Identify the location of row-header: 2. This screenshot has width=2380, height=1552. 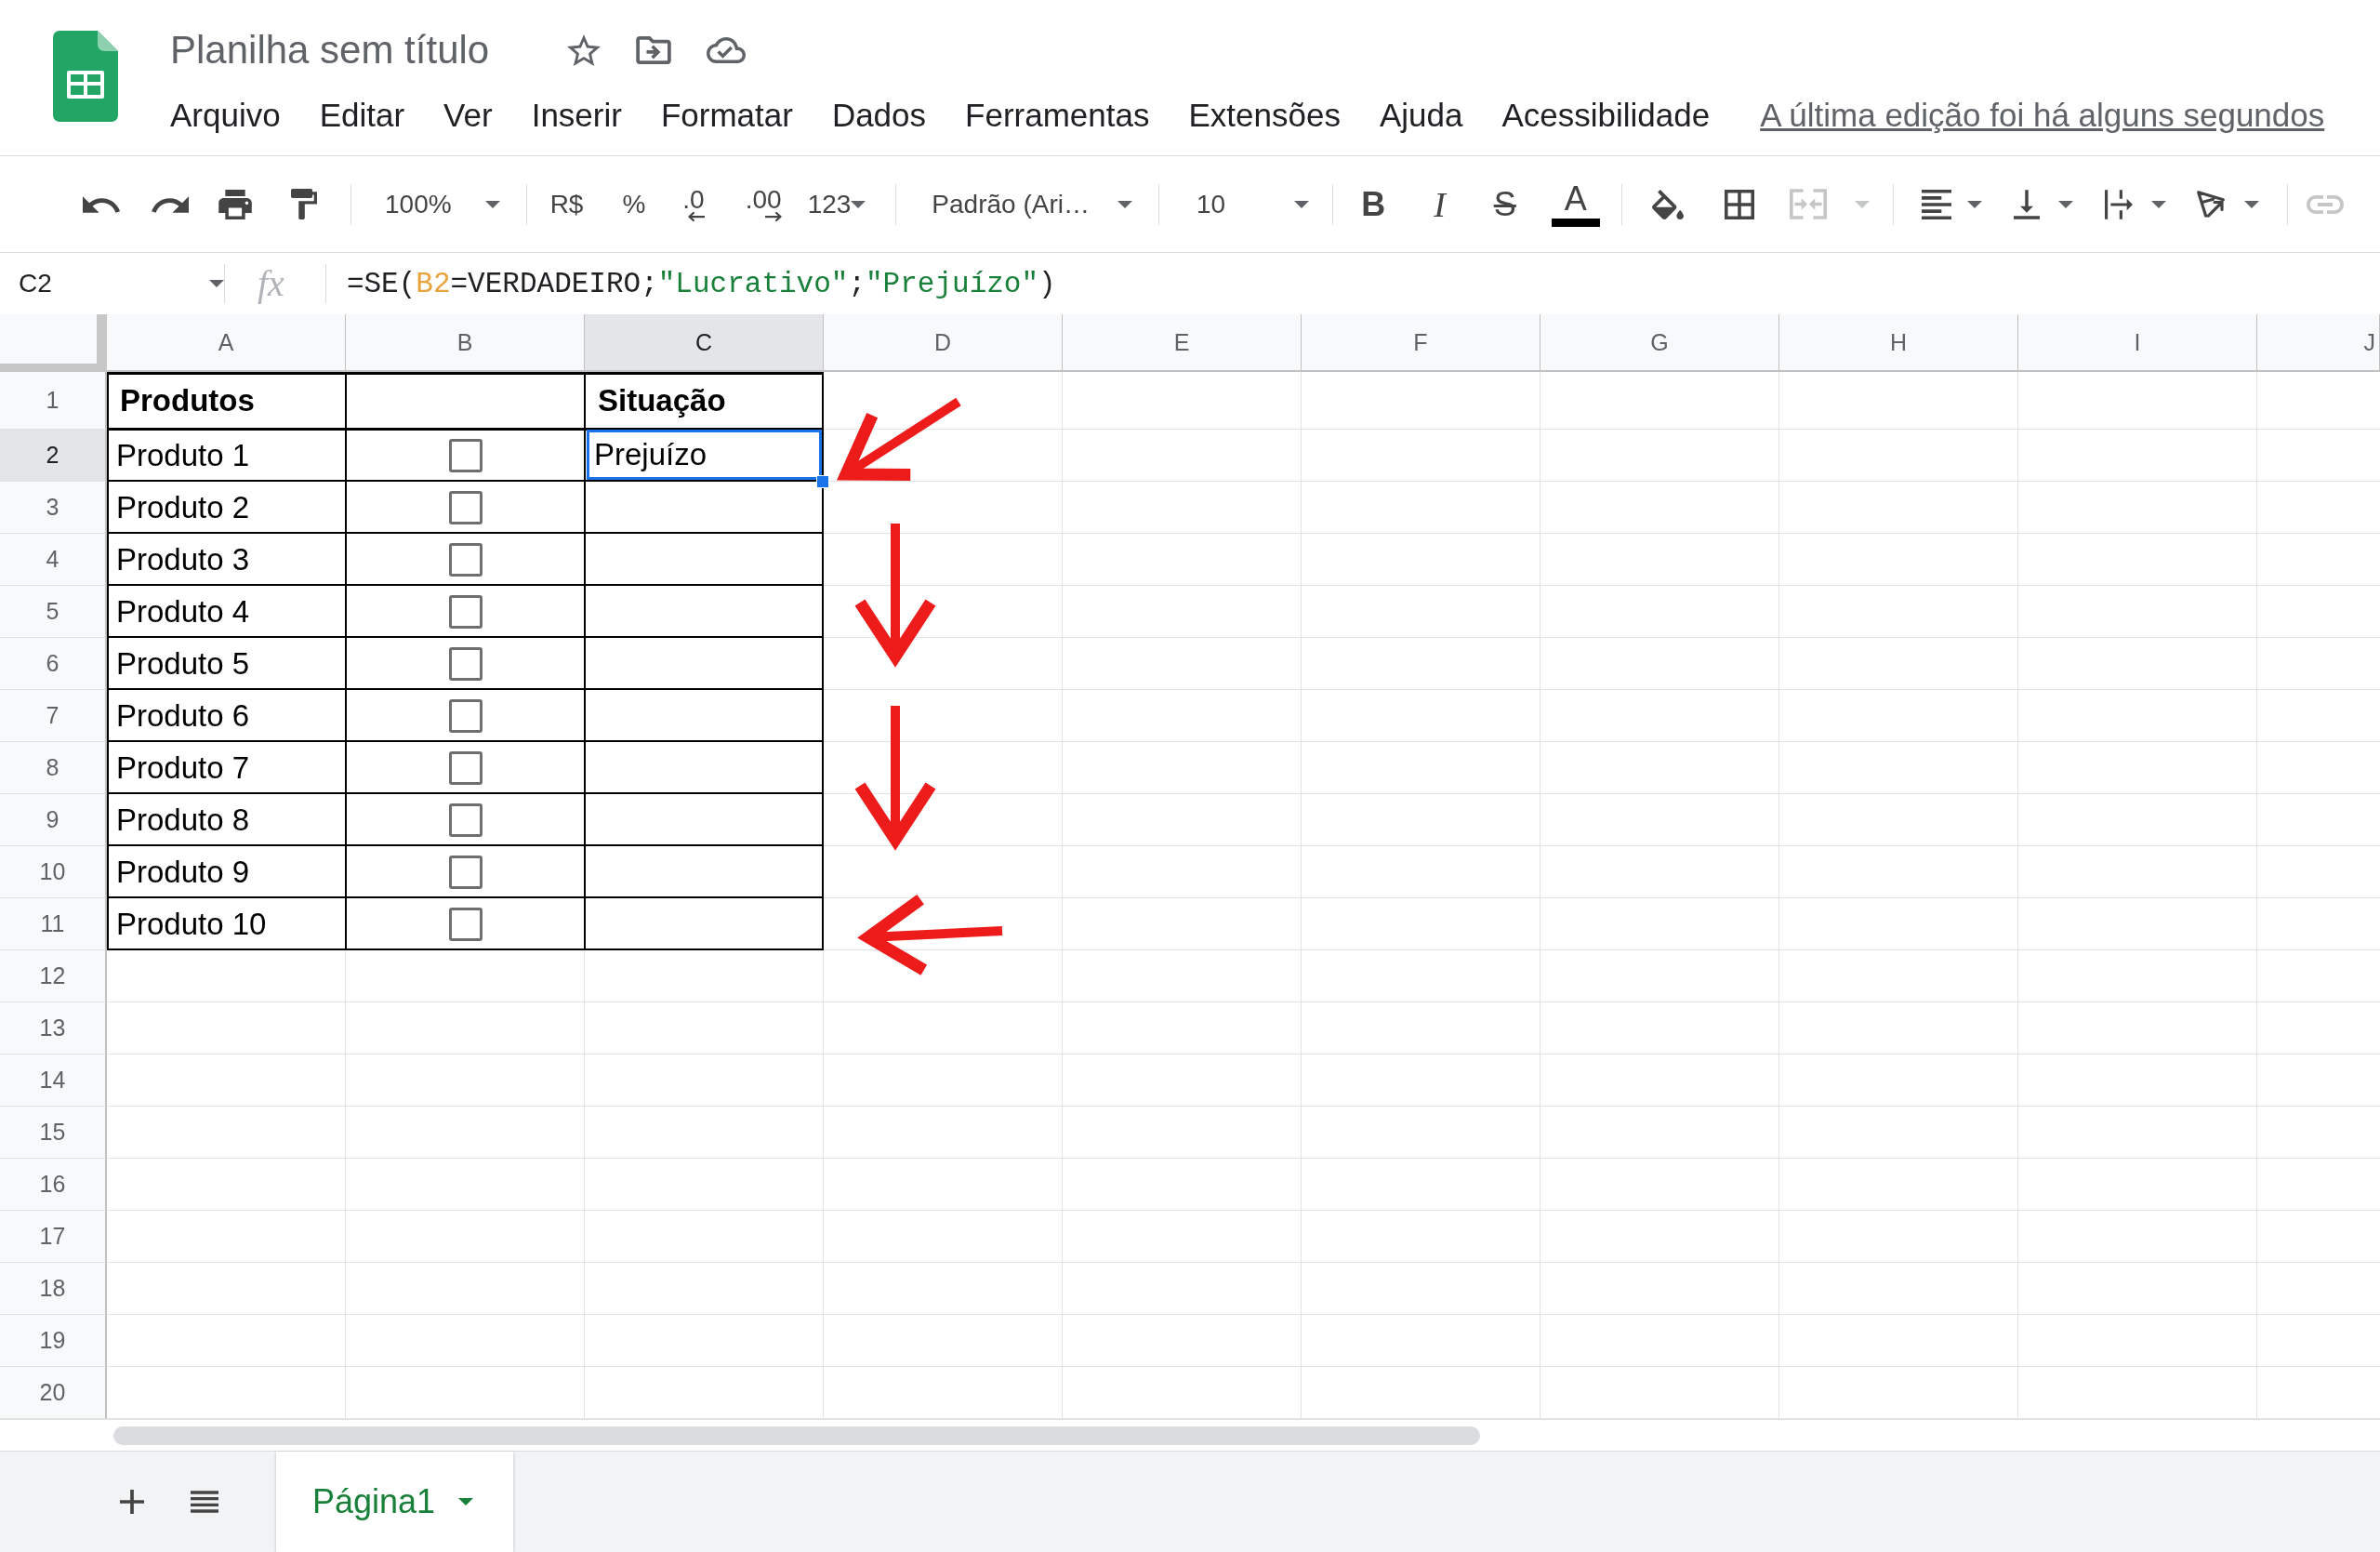
(53, 456).